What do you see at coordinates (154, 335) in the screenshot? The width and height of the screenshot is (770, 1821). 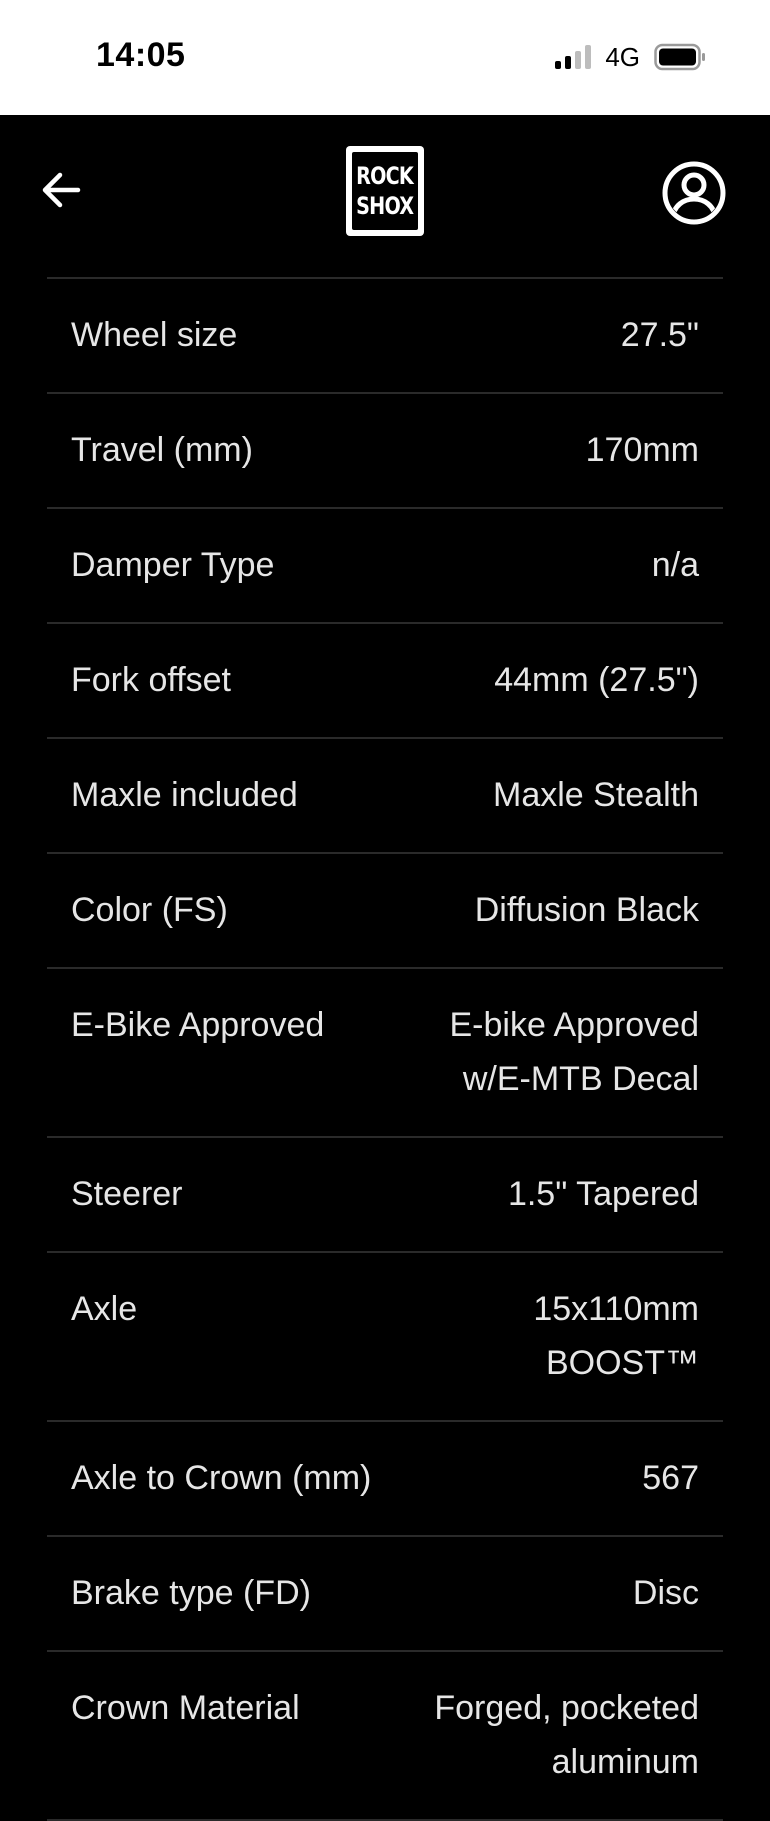 I see `spec-label: Wheel size` at bounding box center [154, 335].